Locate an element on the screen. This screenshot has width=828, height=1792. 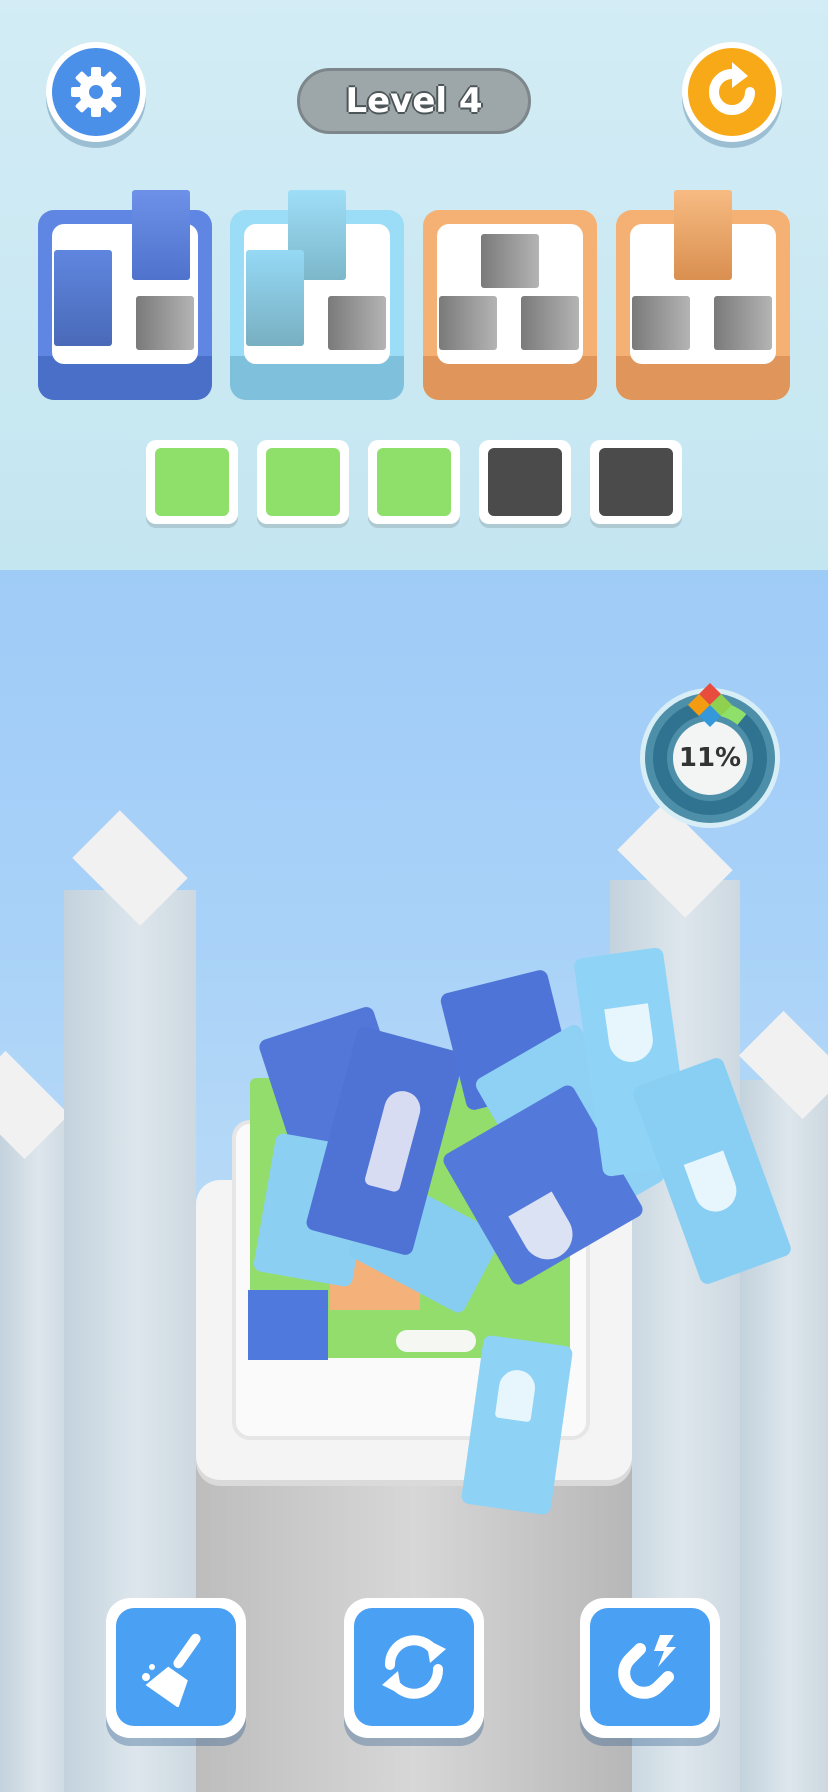
broom-button is located at coordinates (176, 1668).